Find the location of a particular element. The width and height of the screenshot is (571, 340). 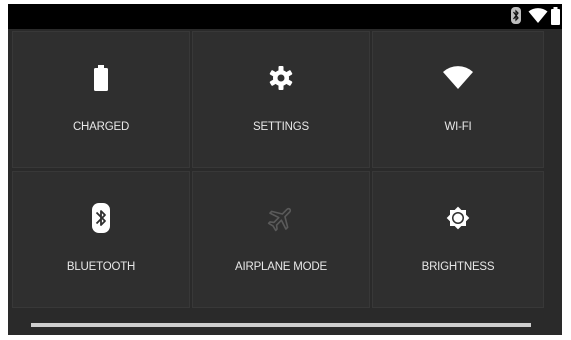

tile-settings: SETTINGS is located at coordinates (281, 99).